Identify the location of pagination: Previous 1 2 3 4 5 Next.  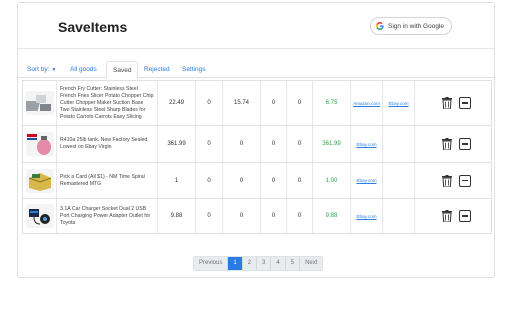
(258, 263).